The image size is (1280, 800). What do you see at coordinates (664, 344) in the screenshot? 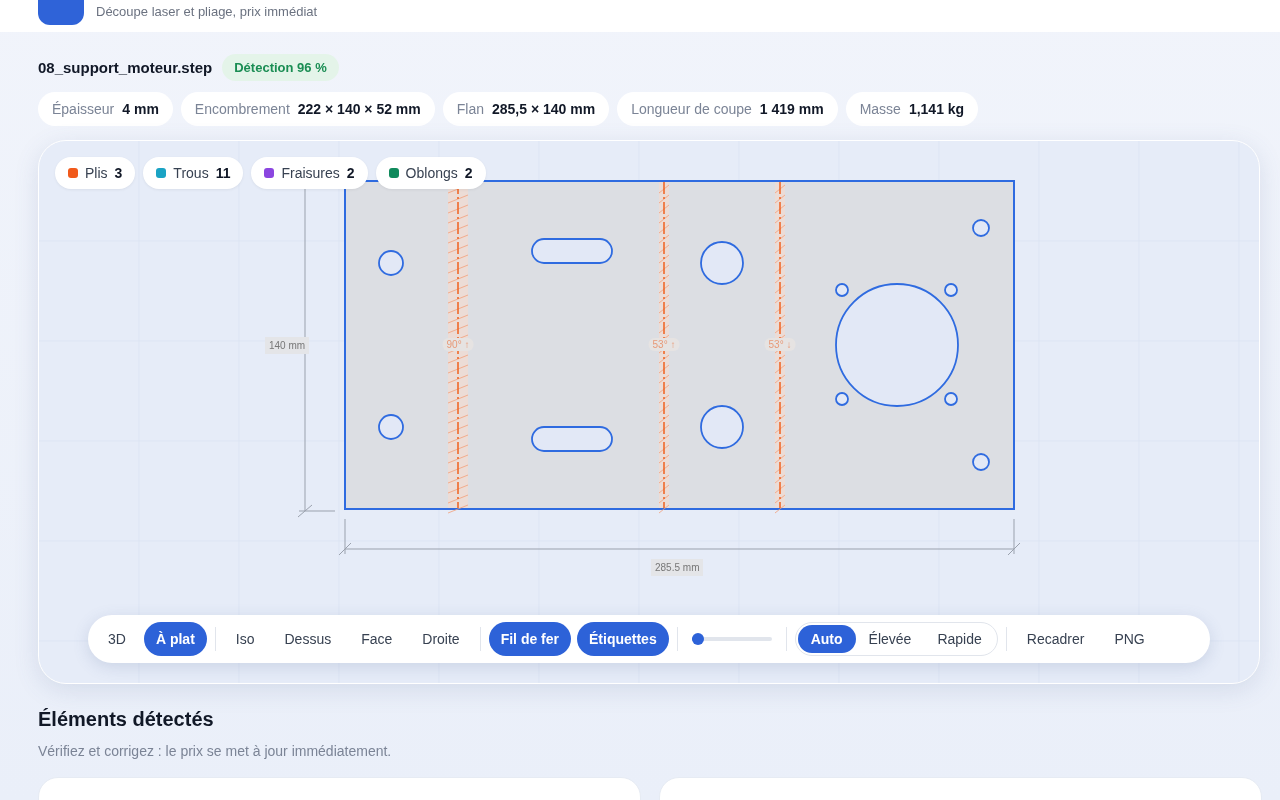
I see `bend-angle-label: 53° ↑` at bounding box center [664, 344].